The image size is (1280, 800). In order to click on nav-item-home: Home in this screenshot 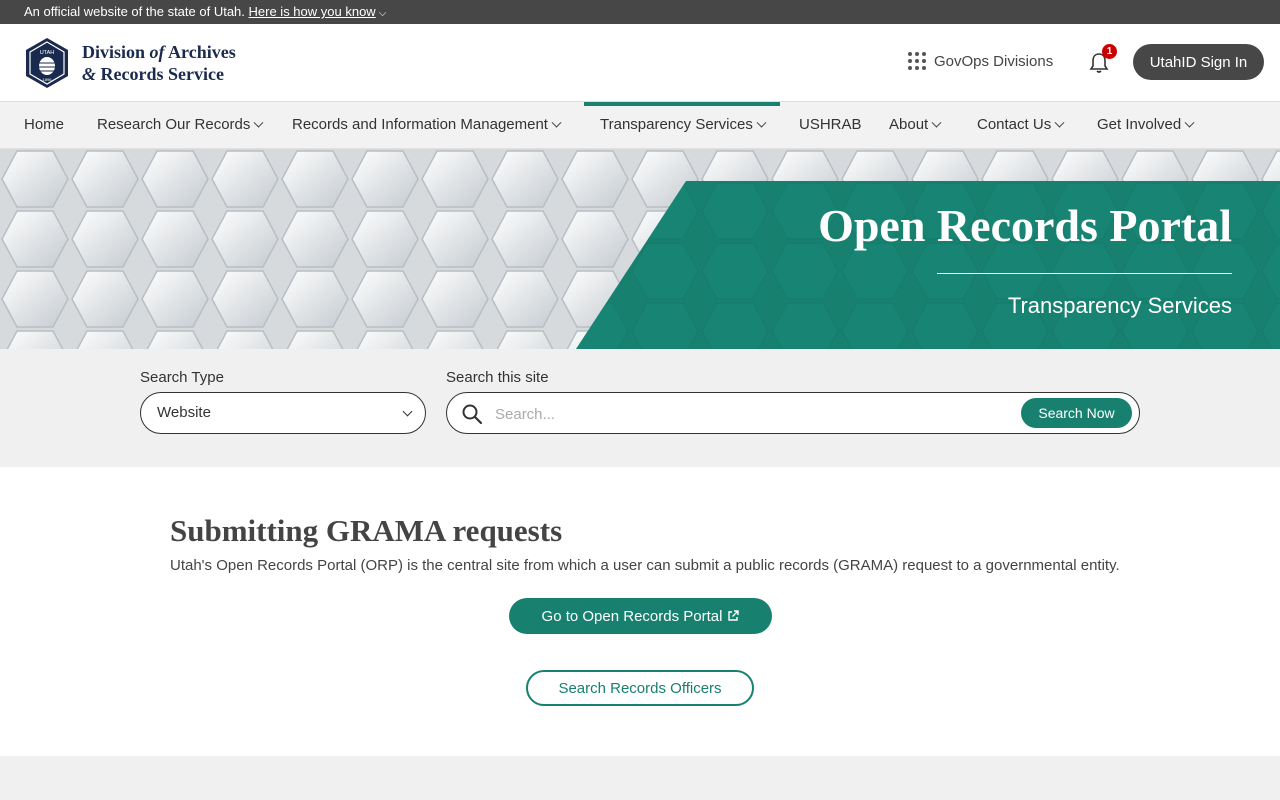, I will do `click(44, 125)`.